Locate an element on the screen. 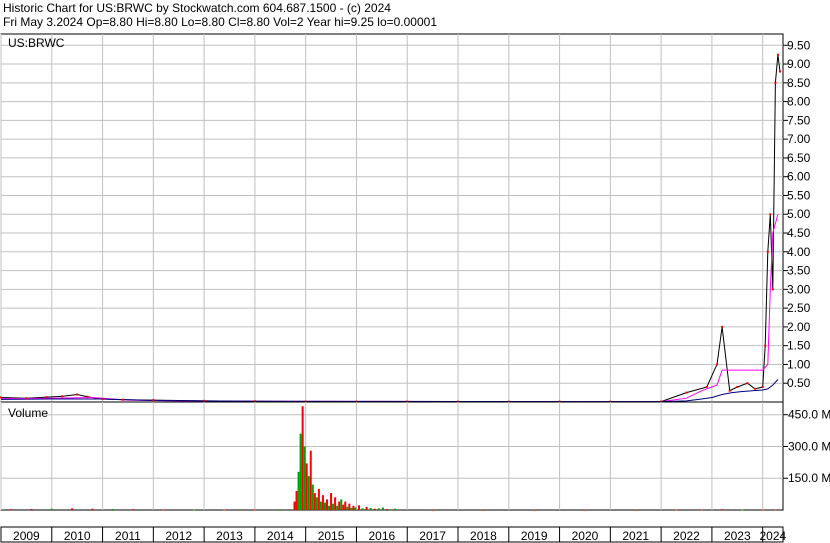 The image size is (830, 543). volume-tick-label-150.0 M: 150.0 M is located at coordinates (809, 478).